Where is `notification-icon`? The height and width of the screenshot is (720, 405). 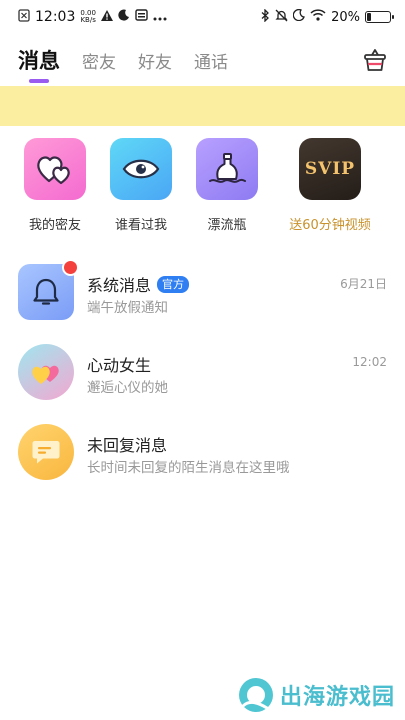 notification-icon is located at coordinates (24, 17).